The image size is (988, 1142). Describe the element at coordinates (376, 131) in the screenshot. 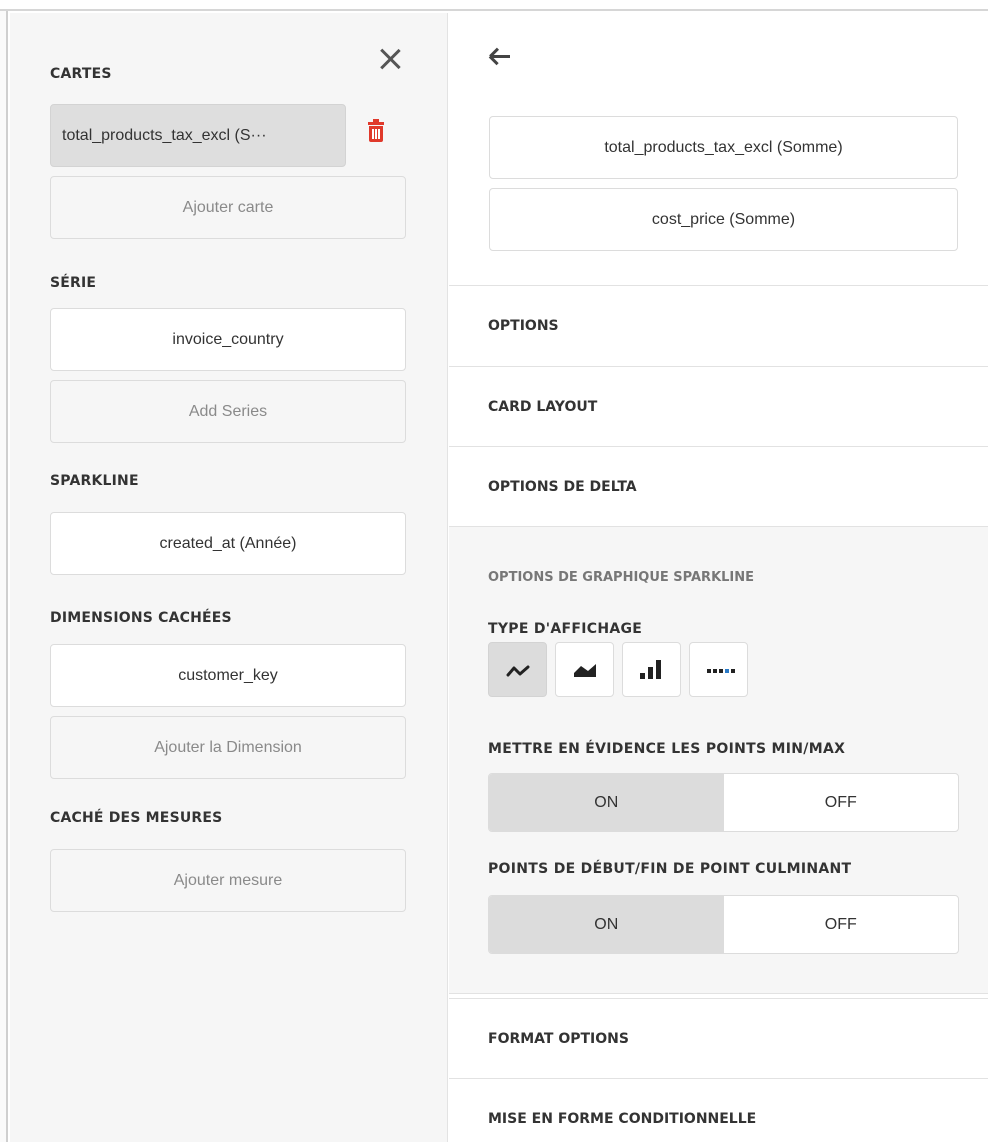

I see `trash-icon` at that location.